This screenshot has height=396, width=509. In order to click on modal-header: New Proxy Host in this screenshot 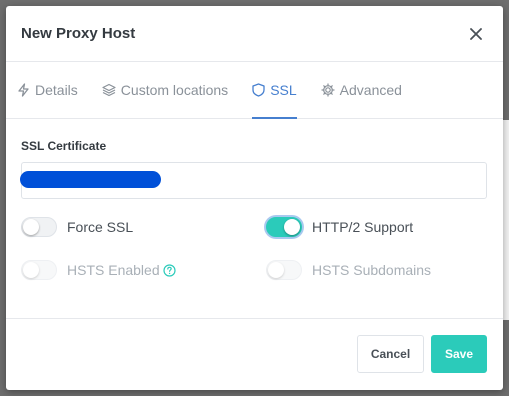, I will do `click(254, 34)`.